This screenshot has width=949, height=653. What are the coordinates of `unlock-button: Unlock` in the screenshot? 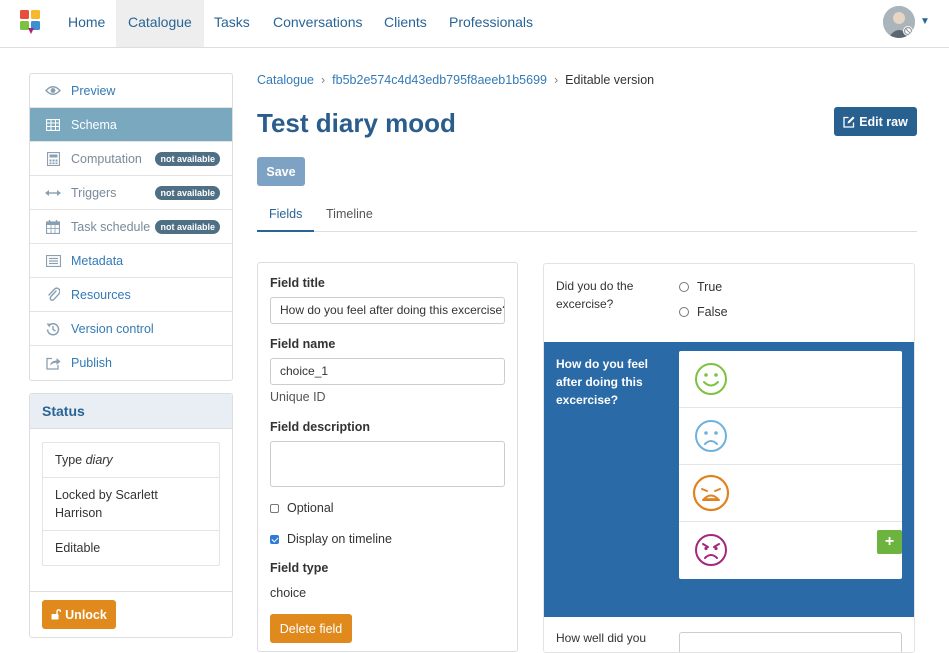 It's located at (79, 614).